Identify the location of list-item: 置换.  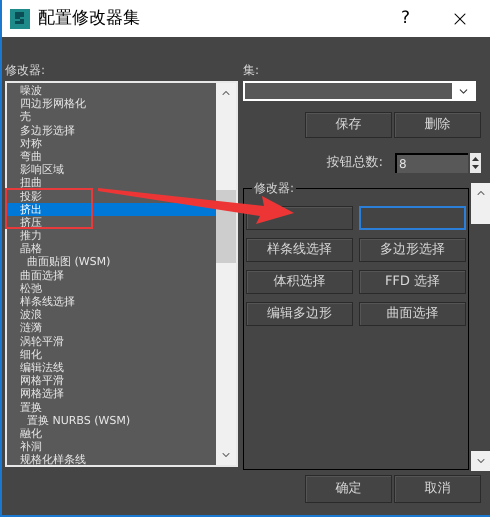
(24, 407).